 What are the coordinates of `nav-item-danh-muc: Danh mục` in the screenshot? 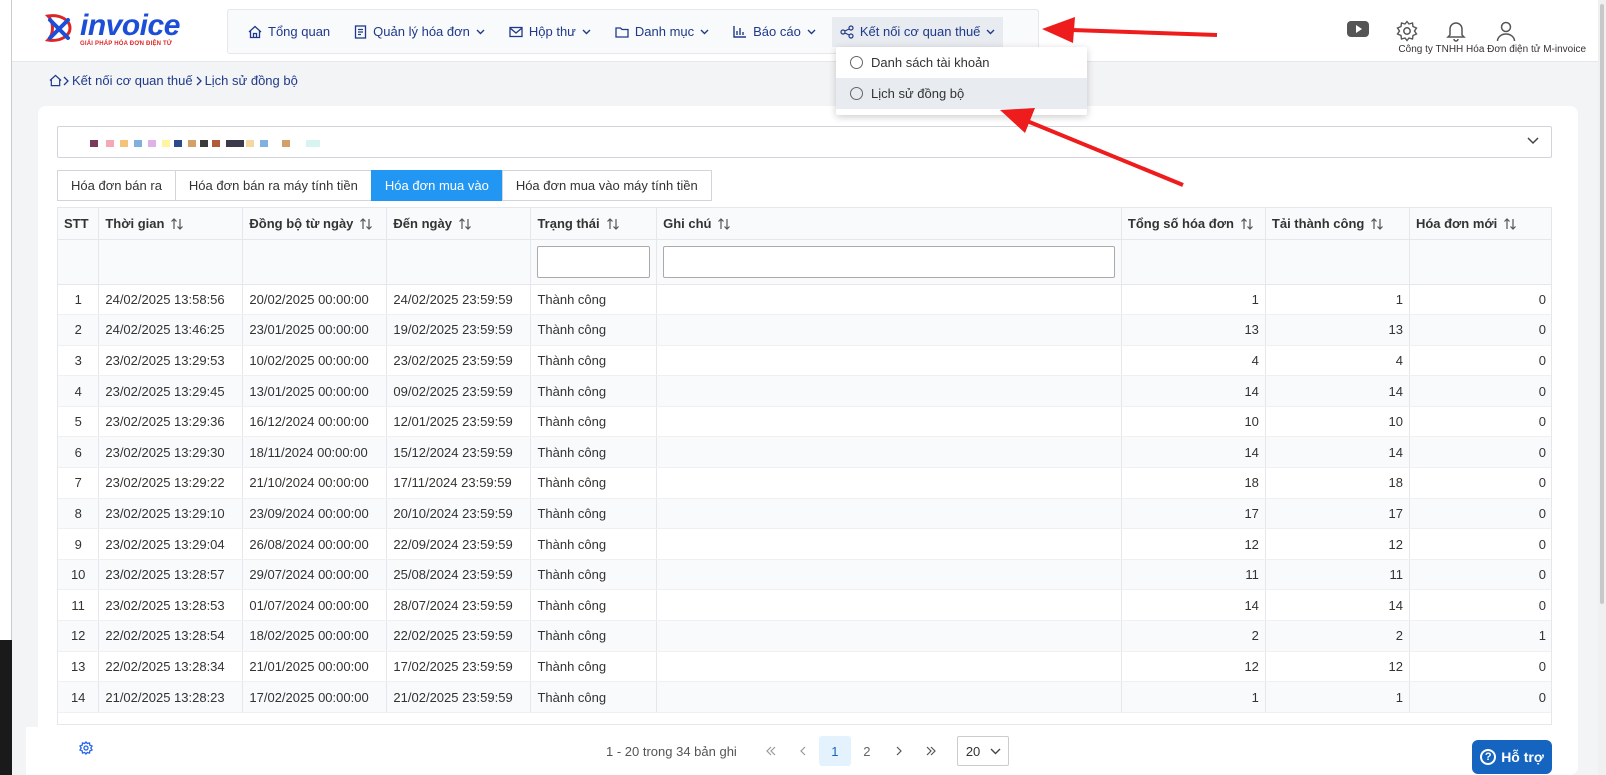 It's located at (662, 32).